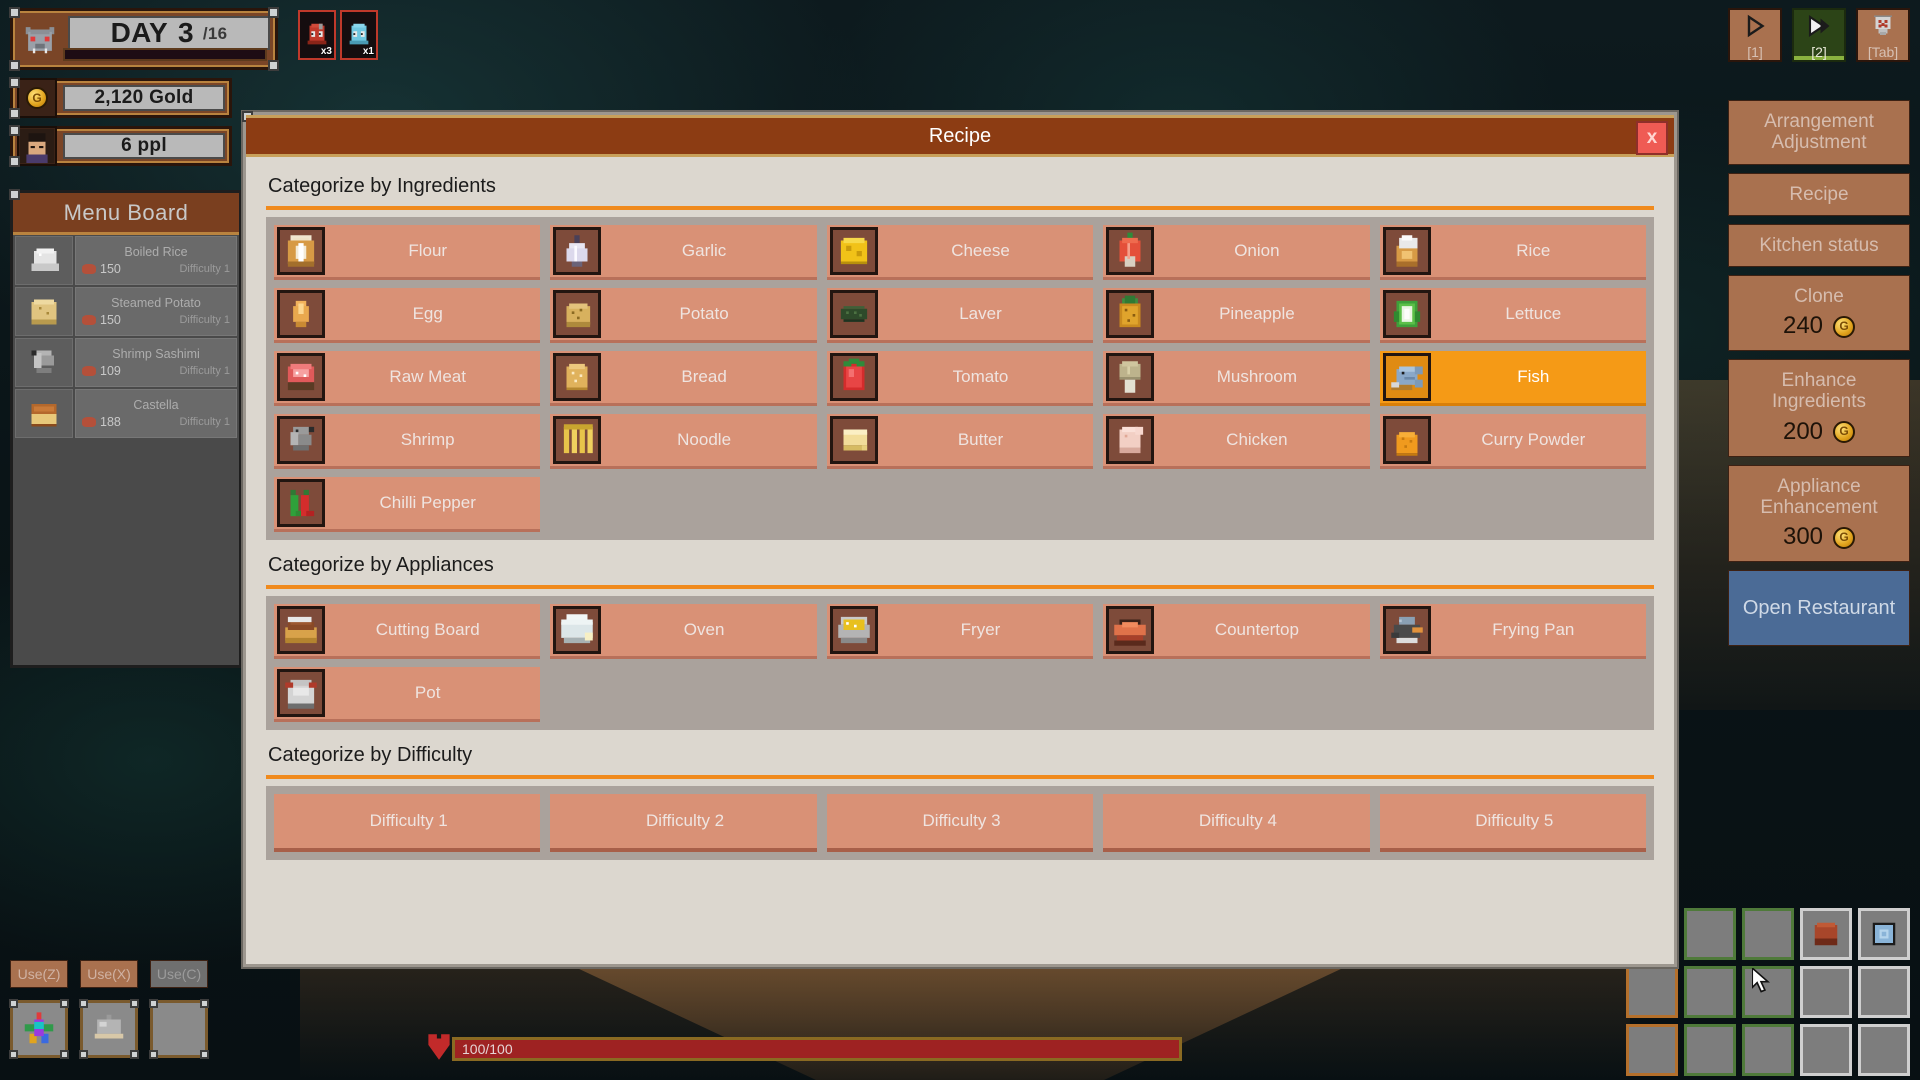  Describe the element at coordinates (1755, 35) in the screenshot. I see `hotkey-1-button: [1]` at that location.